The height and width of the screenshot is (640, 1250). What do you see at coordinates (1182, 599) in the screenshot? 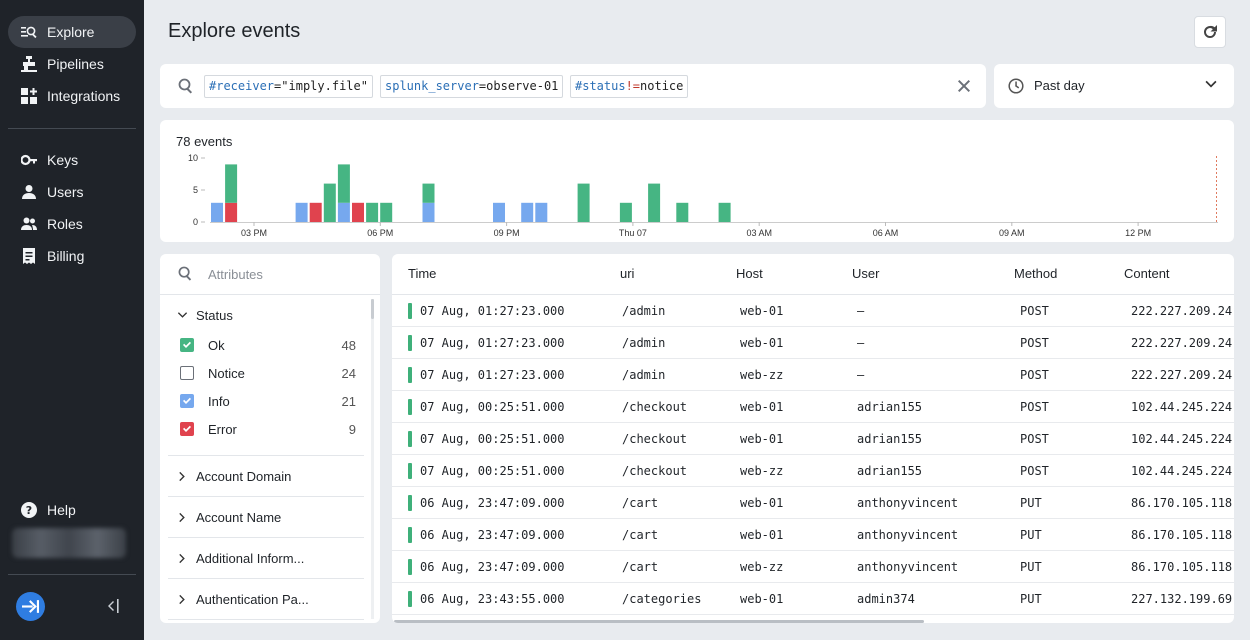
I see `cell-content: 227.132.199.69` at bounding box center [1182, 599].